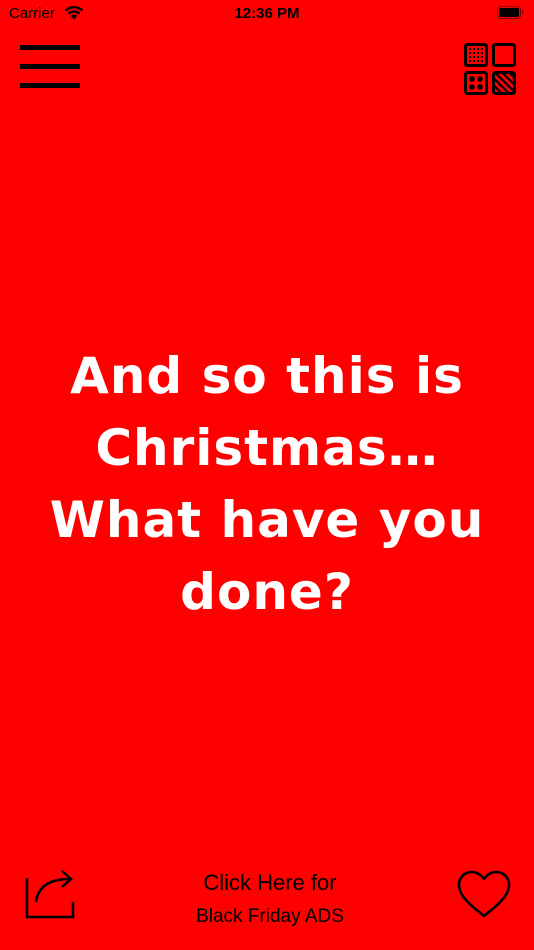 The width and height of the screenshot is (534, 950). I want to click on menu-button, so click(50, 67).